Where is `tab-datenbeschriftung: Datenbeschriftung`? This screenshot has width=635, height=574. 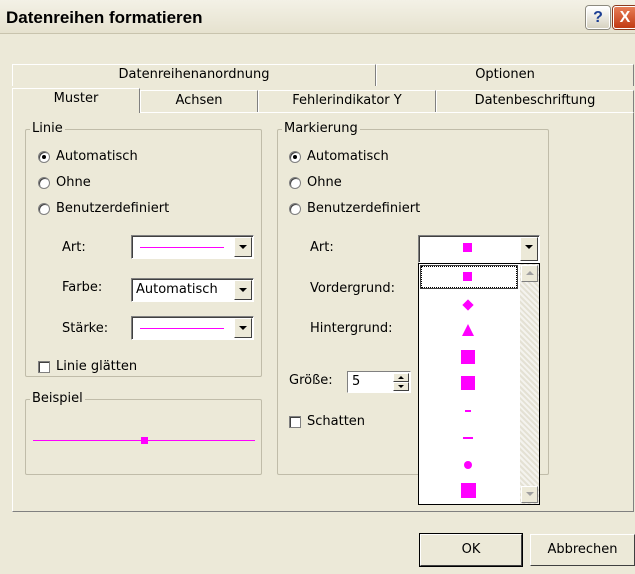
tab-datenbeschriftung: Datenbeschriftung is located at coordinates (535, 101).